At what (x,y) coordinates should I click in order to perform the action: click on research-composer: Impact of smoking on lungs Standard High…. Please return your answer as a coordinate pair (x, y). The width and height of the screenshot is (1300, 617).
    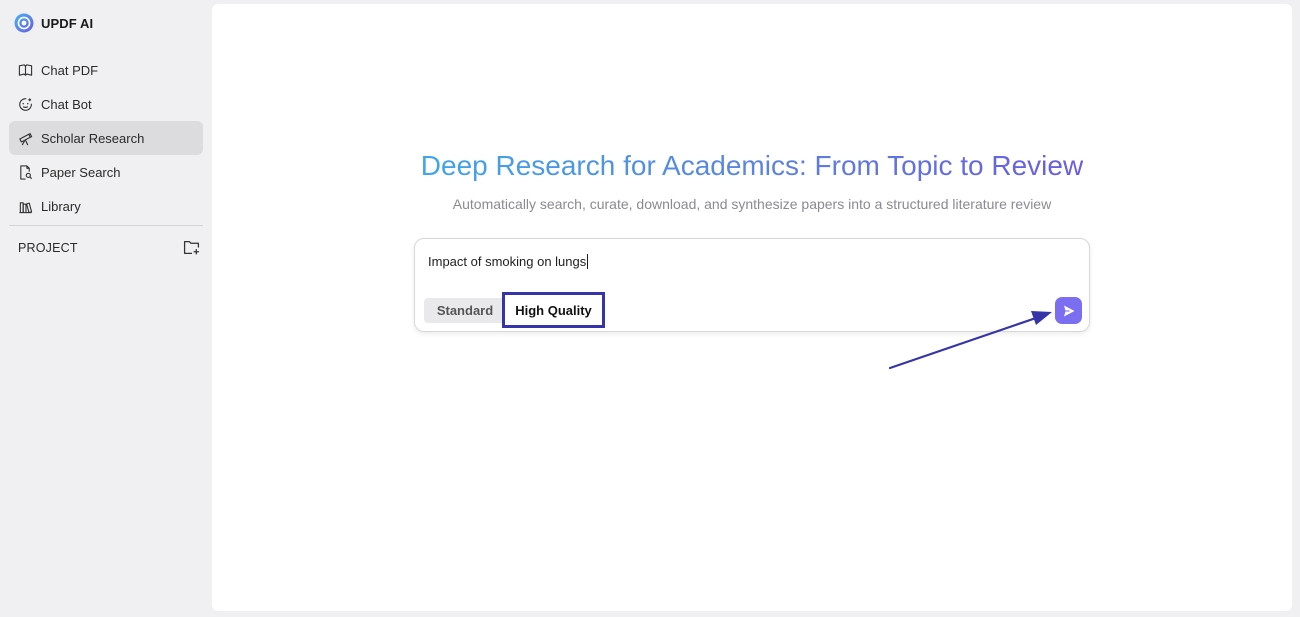
    Looking at the image, I should click on (752, 285).